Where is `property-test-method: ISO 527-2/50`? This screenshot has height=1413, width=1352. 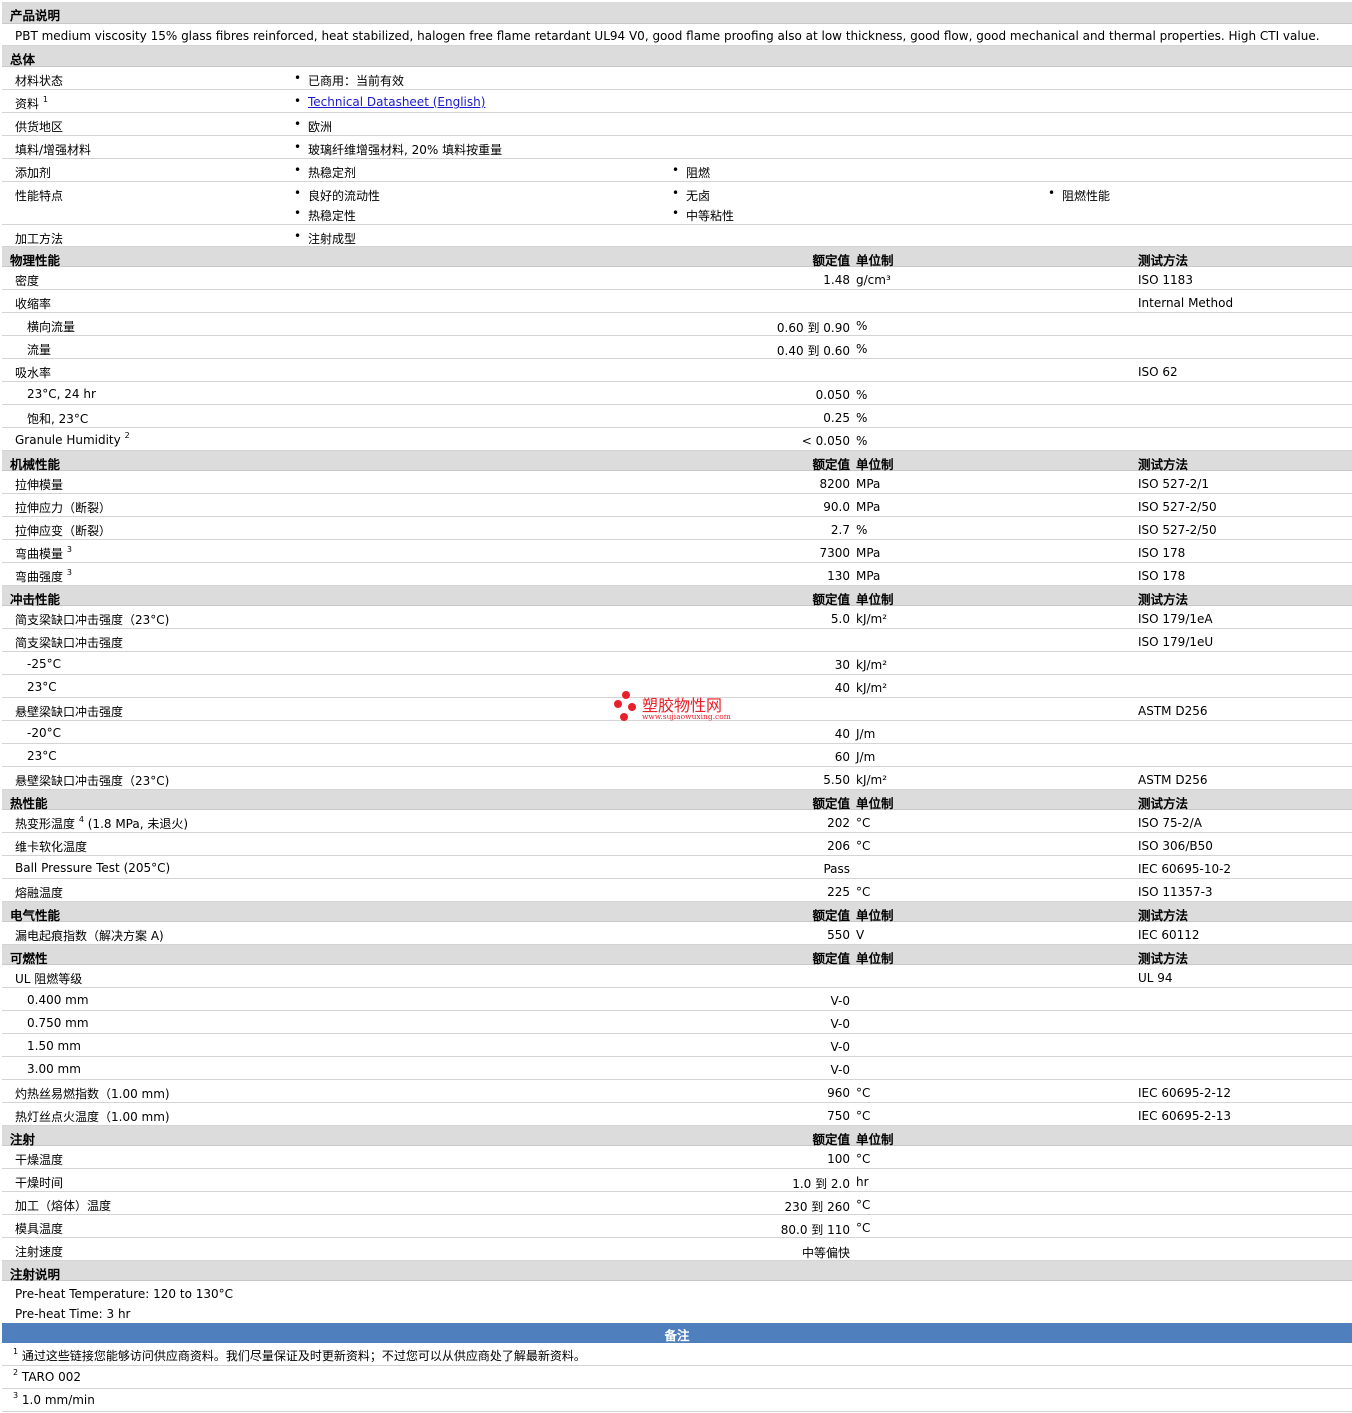
property-test-method: ISO 527-2/50 is located at coordinates (1177, 507).